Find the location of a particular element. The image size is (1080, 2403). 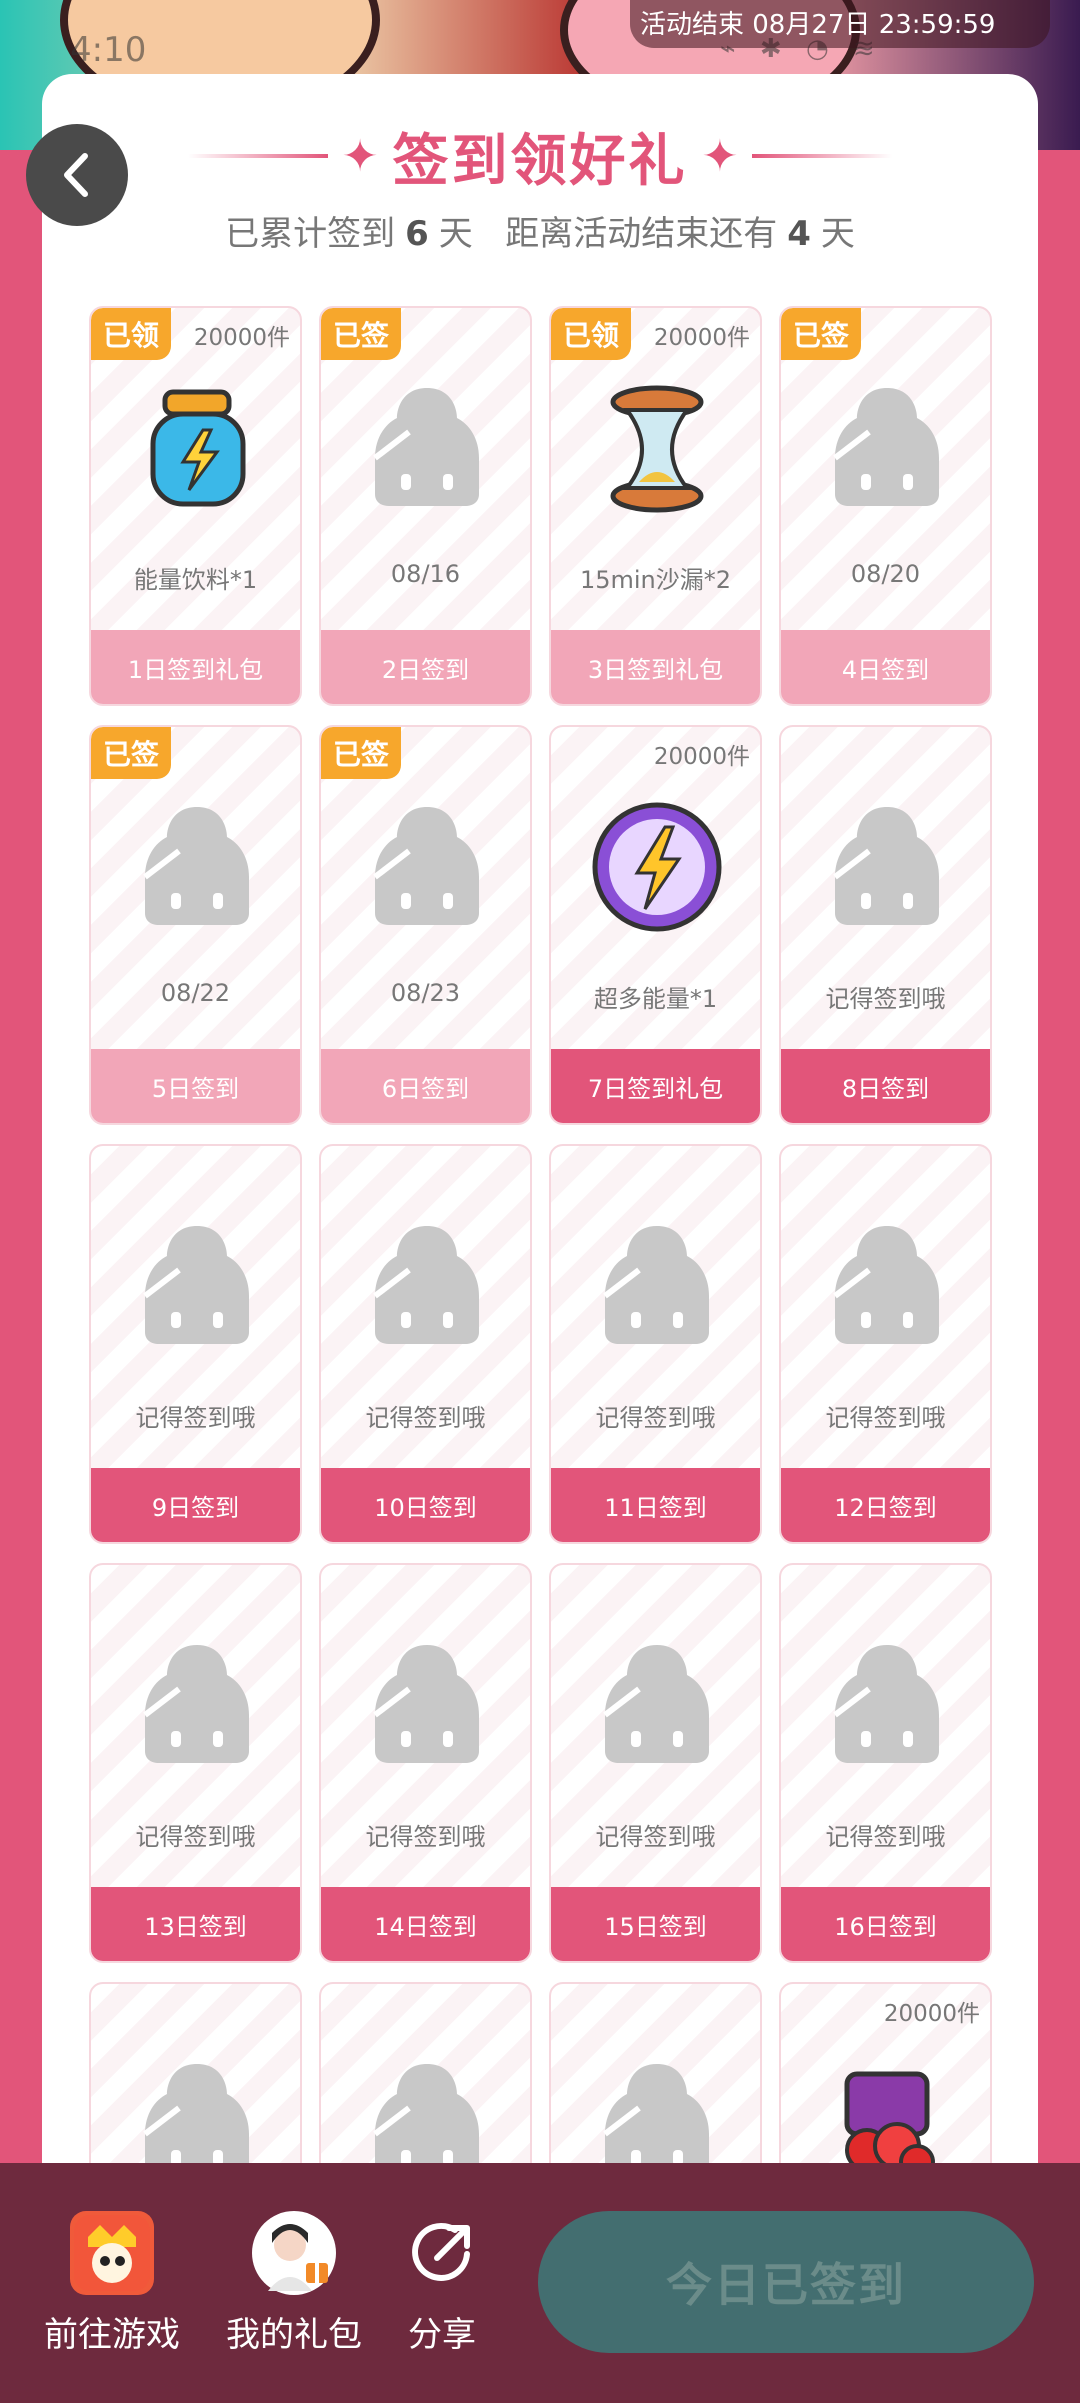

checkin-tile: 已领 20000件 15min沙漏*2 3日签到礼包 is located at coordinates (655, 506).